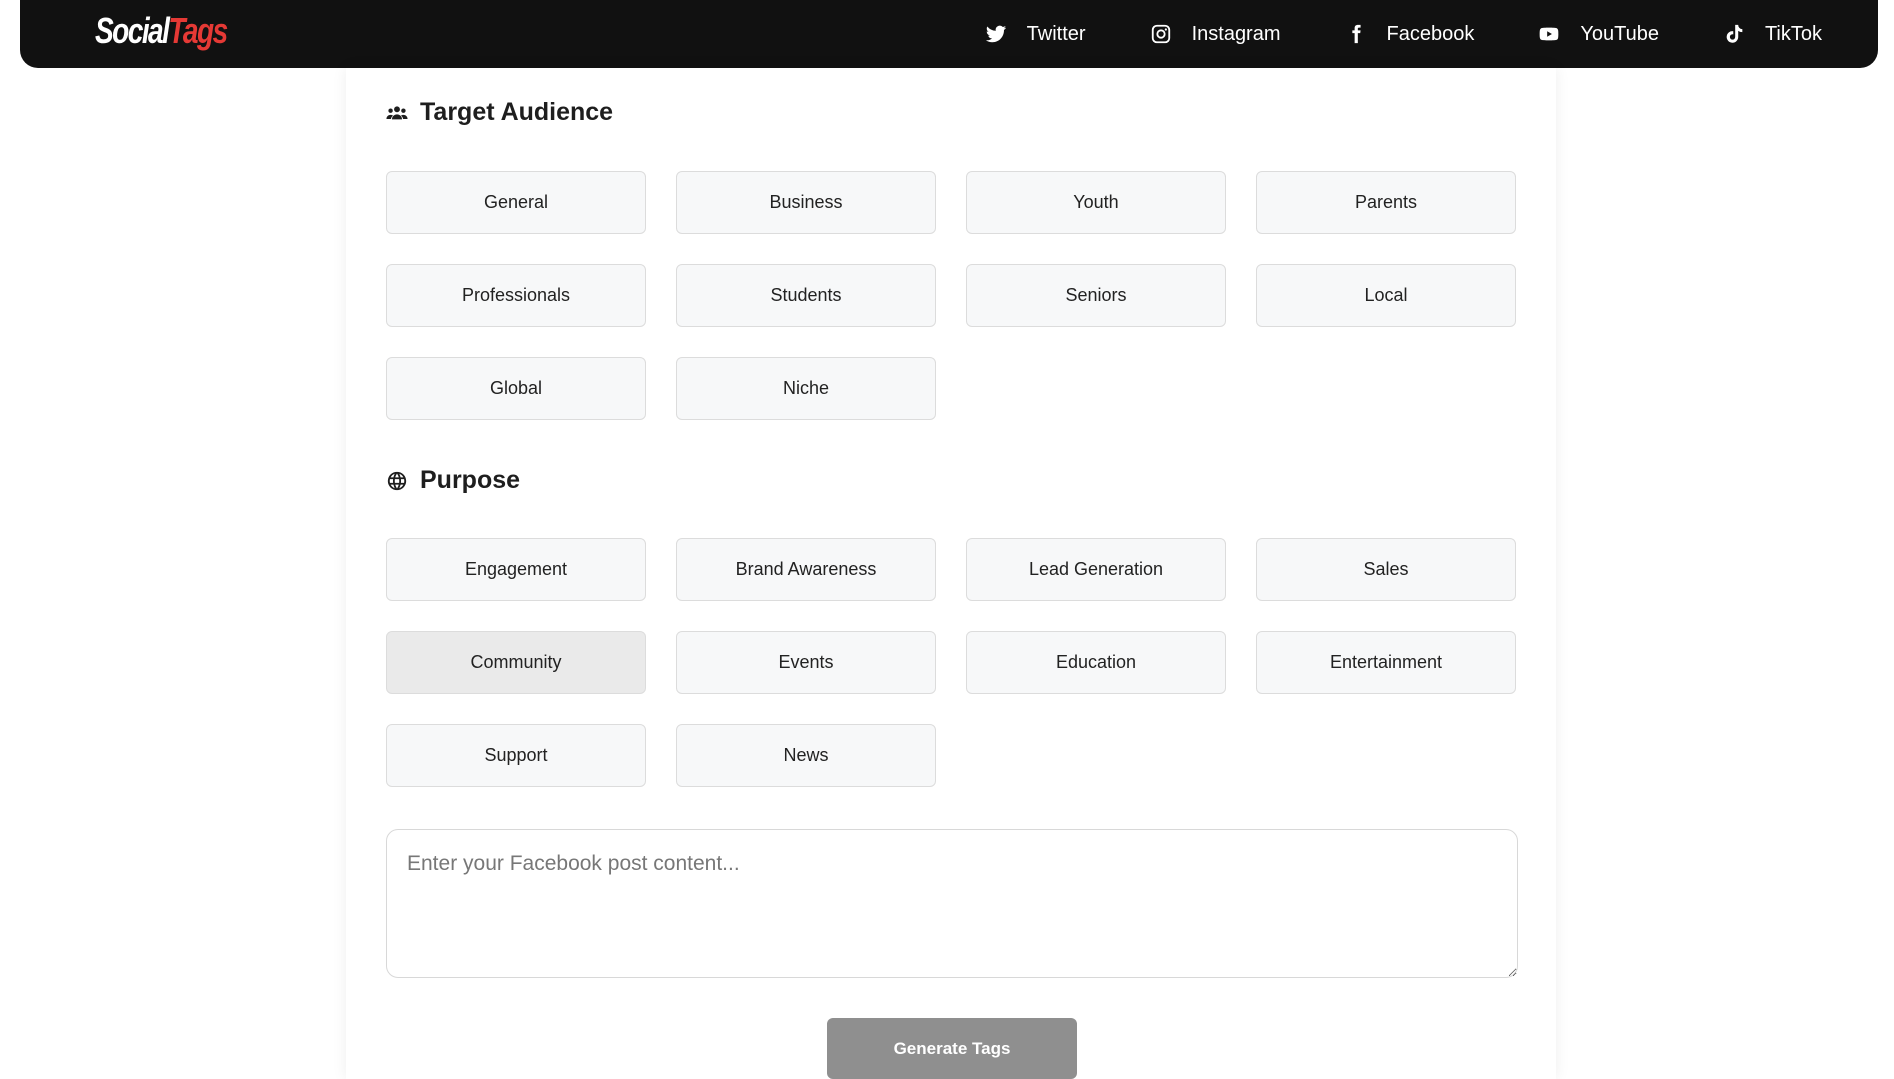 The image size is (1894, 1079). Describe the element at coordinates (516, 569) in the screenshot. I see `purpose-option-engagement: Engagement` at that location.